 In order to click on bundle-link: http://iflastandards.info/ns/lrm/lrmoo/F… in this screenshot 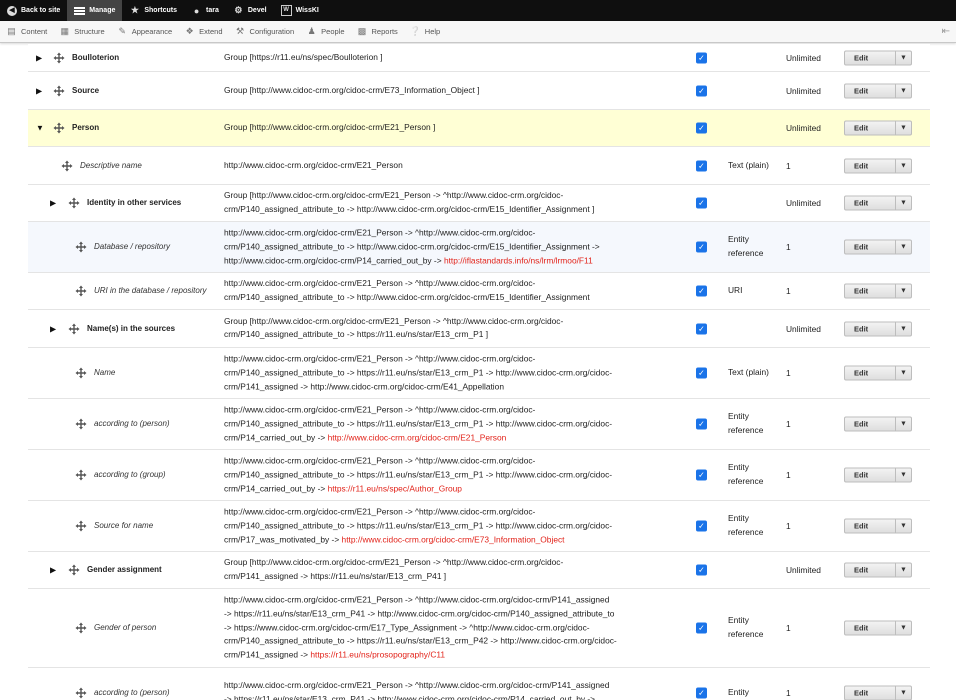, I will do `click(518, 260)`.